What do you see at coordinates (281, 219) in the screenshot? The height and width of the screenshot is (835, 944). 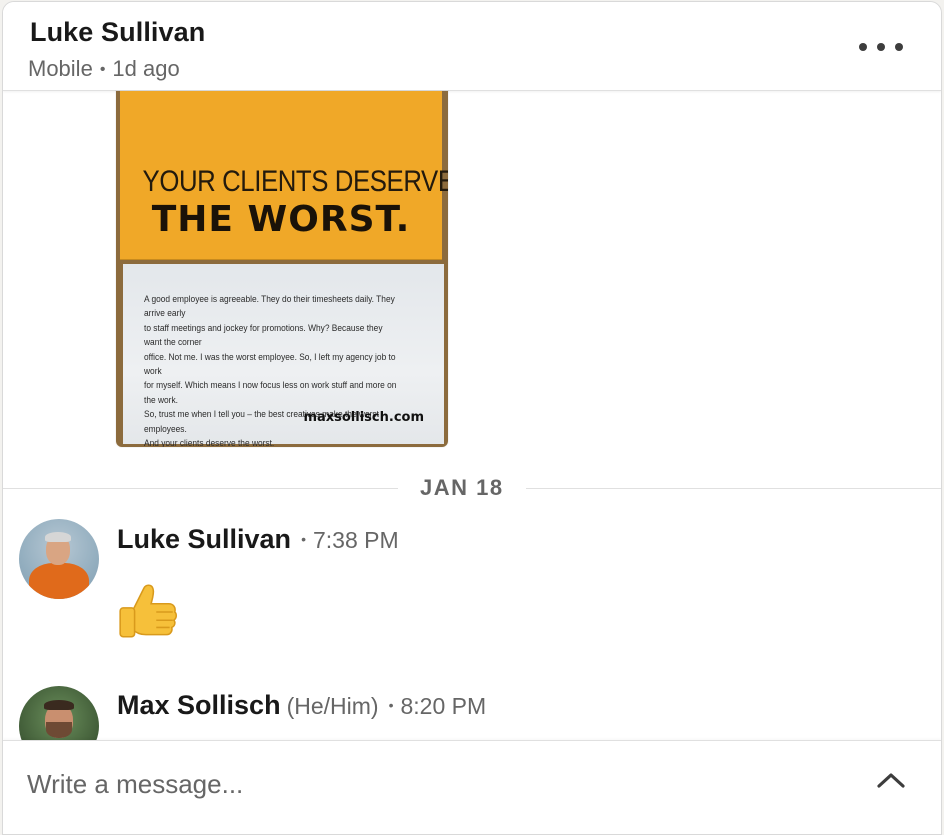 I see `card-headline-line2: THE WORST.` at bounding box center [281, 219].